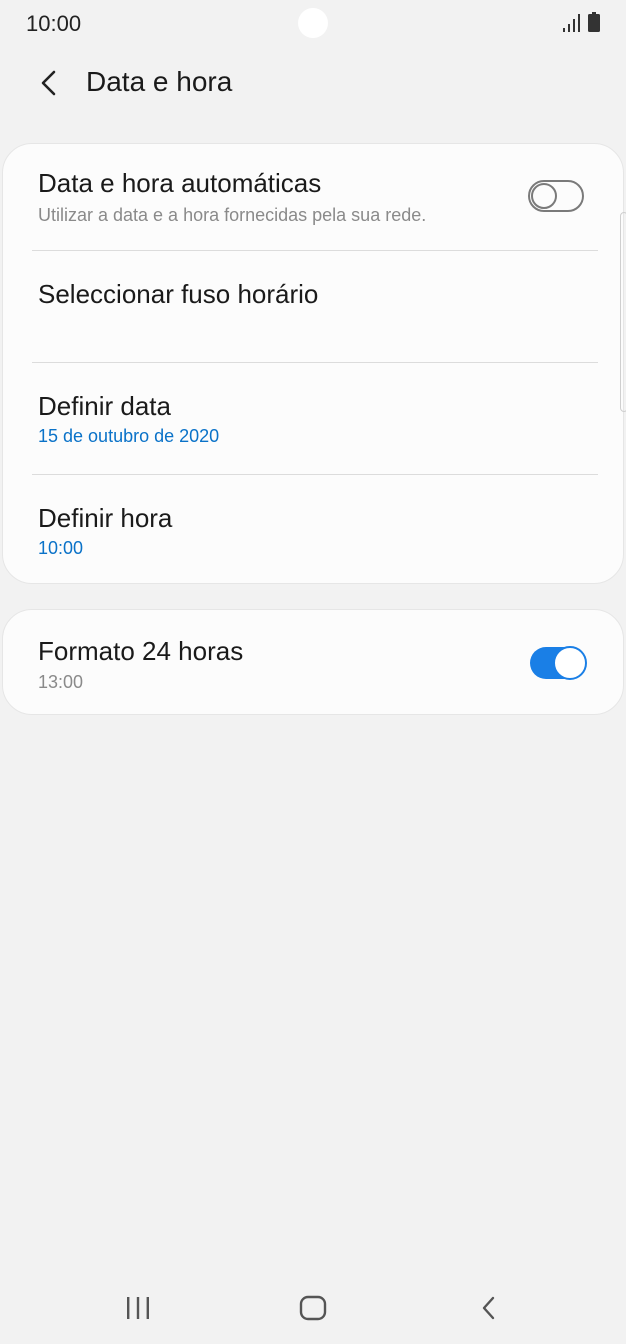 The height and width of the screenshot is (1344, 626). I want to click on settings-card-format: Formato 24 horas 13:00, so click(313, 662).